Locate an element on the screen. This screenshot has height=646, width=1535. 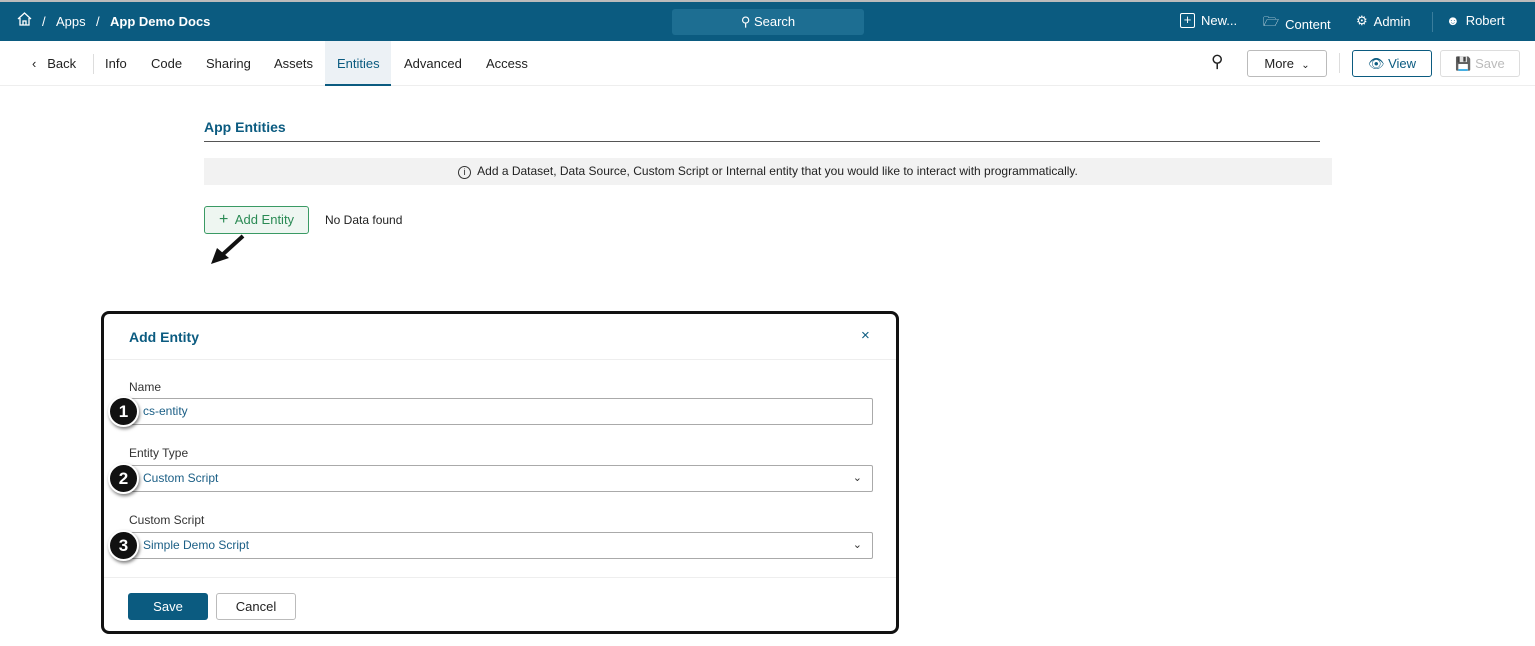
entity-type-select: Custom Script ⌄ is located at coordinates (501, 478).